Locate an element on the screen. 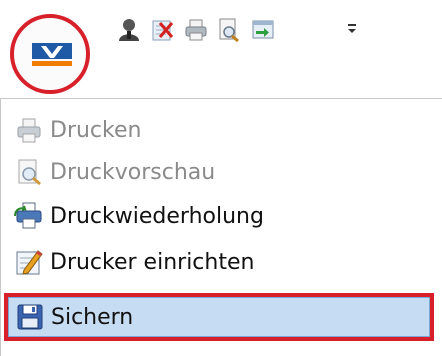 The width and height of the screenshot is (442, 356). menu-item-label: Drucker einrichten is located at coordinates (152, 262).